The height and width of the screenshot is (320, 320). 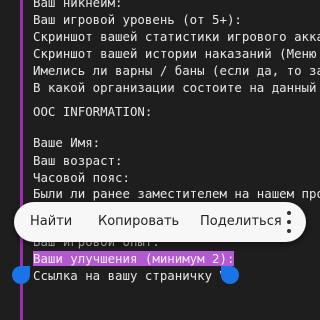 I want to click on doc-line: Ваш игровой уровень (от 5+):, so click(x=137, y=19).